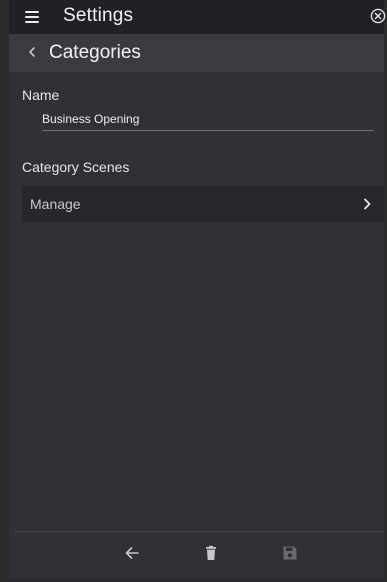  I want to click on manage-scenes-button: Manage, so click(203, 204).